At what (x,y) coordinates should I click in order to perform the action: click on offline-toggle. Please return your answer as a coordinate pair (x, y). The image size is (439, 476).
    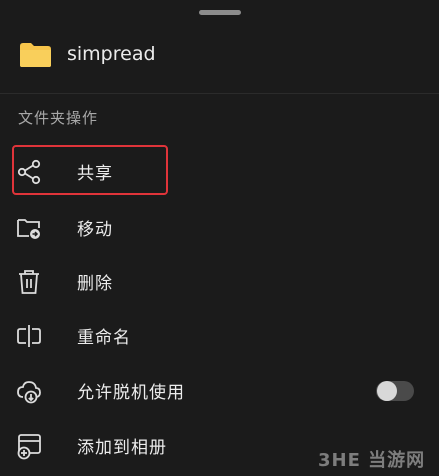
    Looking at the image, I should click on (395, 391).